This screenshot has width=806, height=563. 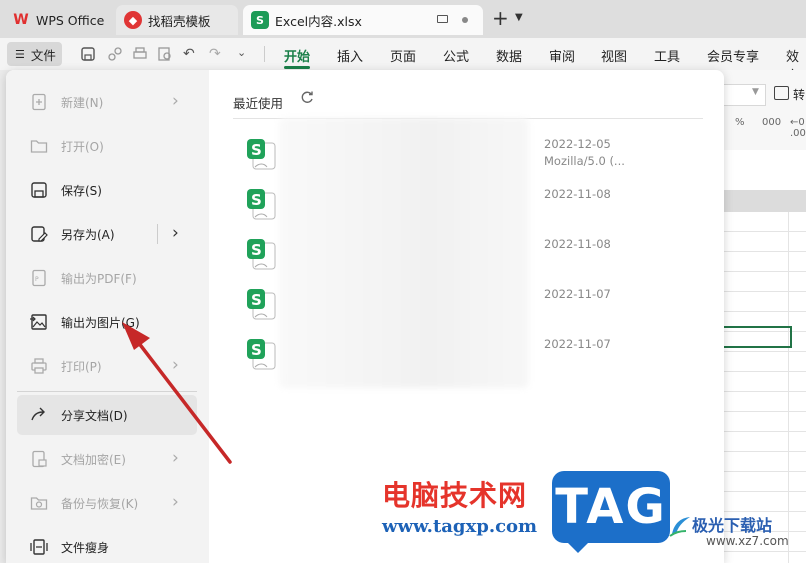 What do you see at coordinates (679, 527) in the screenshot?
I see `aurora-logo-icon` at bounding box center [679, 527].